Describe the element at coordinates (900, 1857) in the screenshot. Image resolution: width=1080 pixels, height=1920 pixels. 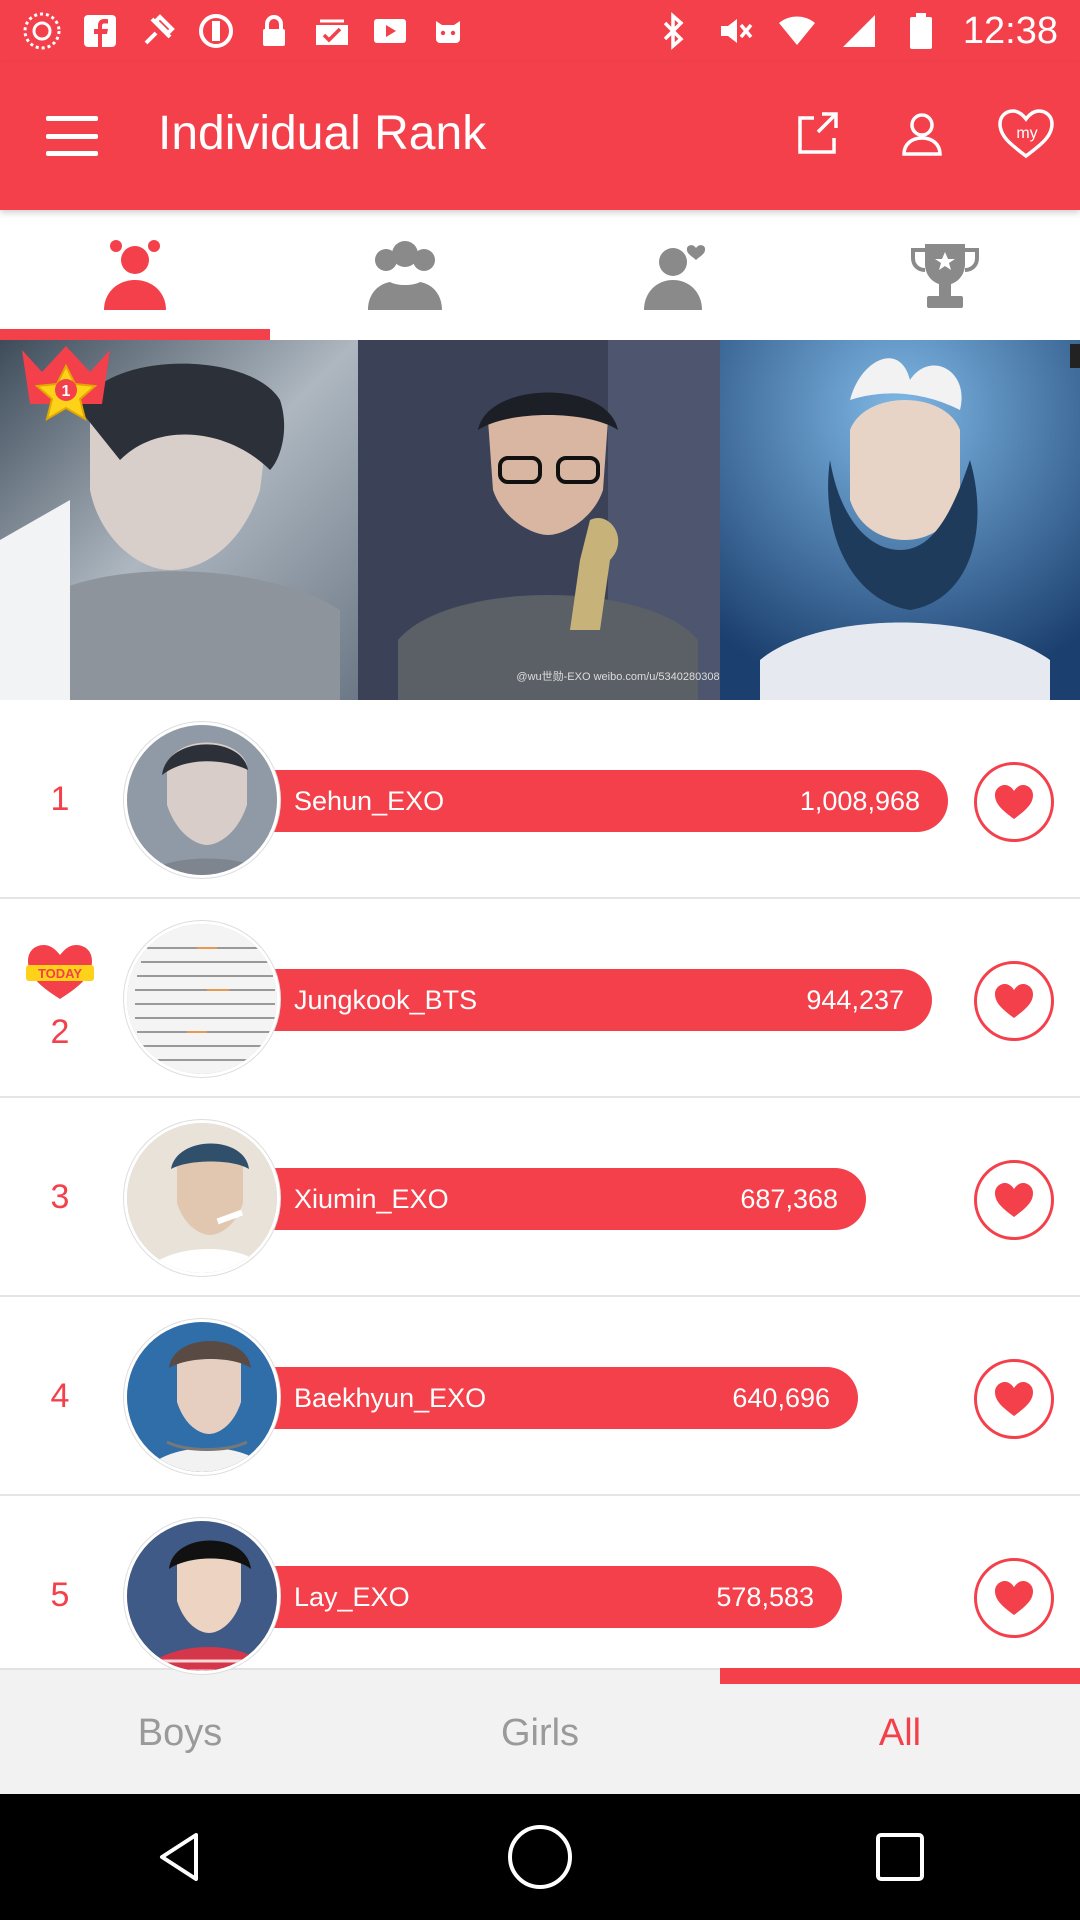
I see `recents-icon` at that location.